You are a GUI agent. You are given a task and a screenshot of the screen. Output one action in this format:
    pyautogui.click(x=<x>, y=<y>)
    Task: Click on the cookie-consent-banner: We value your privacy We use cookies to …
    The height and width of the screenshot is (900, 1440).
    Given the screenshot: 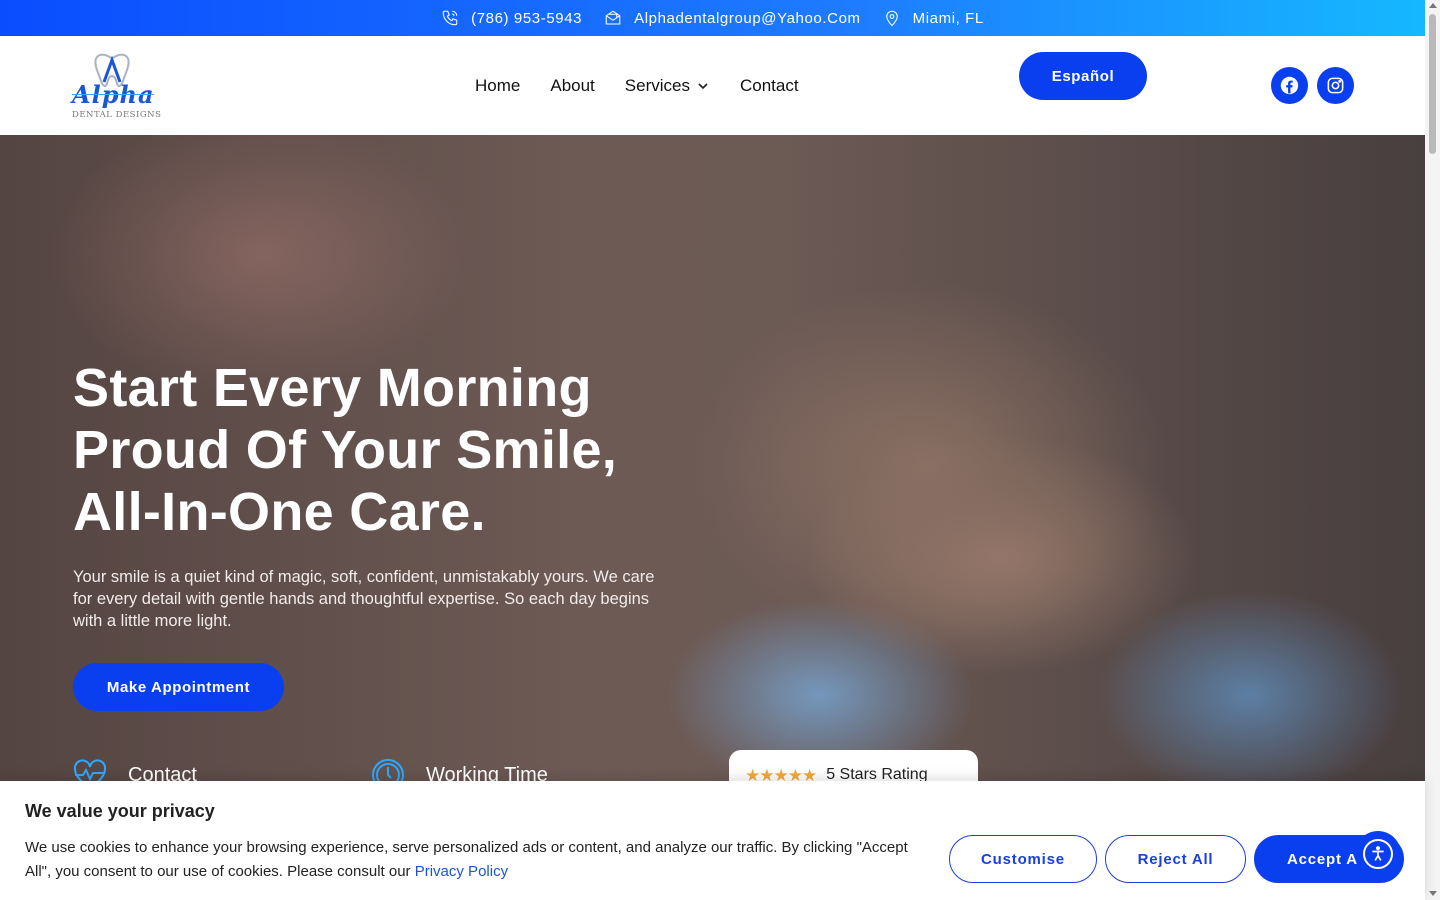 What is the action you would take?
    pyautogui.click(x=712, y=840)
    